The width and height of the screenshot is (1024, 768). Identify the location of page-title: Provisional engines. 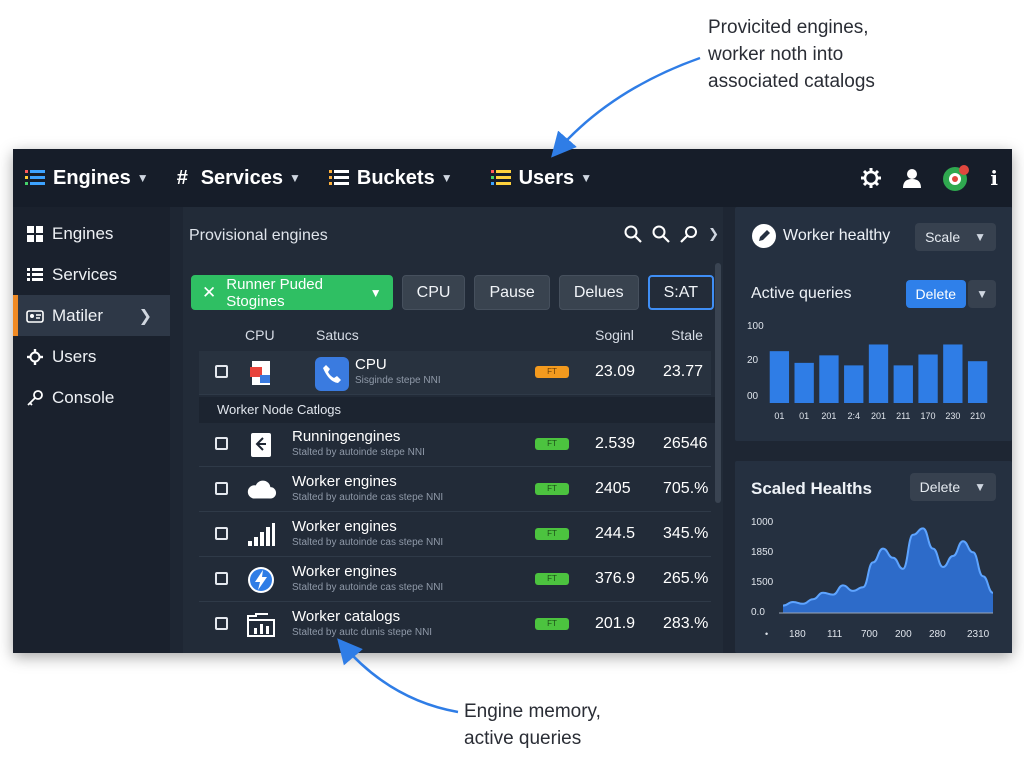
(258, 235).